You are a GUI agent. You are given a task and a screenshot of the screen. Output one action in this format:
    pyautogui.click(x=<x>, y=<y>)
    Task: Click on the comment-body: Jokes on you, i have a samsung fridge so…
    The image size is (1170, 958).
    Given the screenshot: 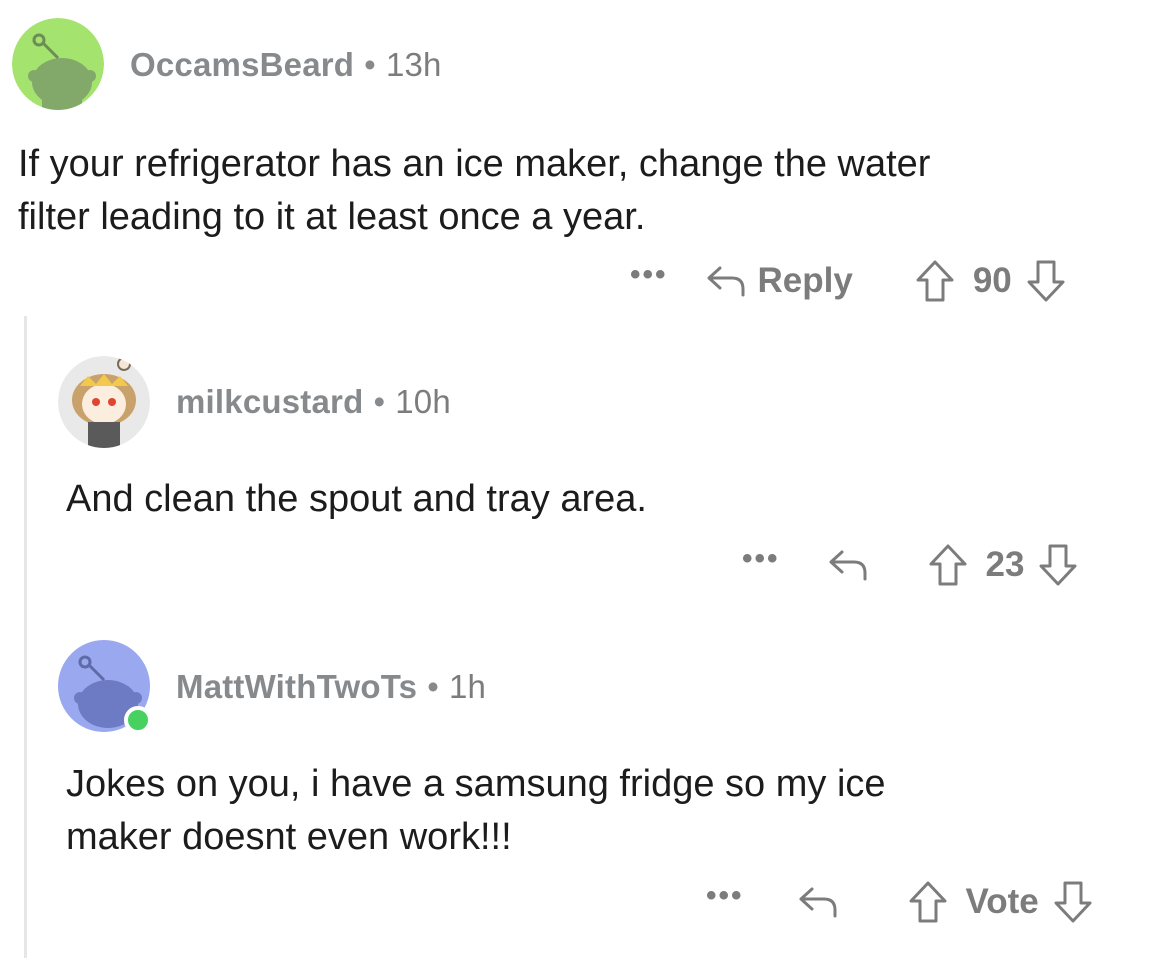 What is the action you would take?
    pyautogui.click(x=476, y=810)
    